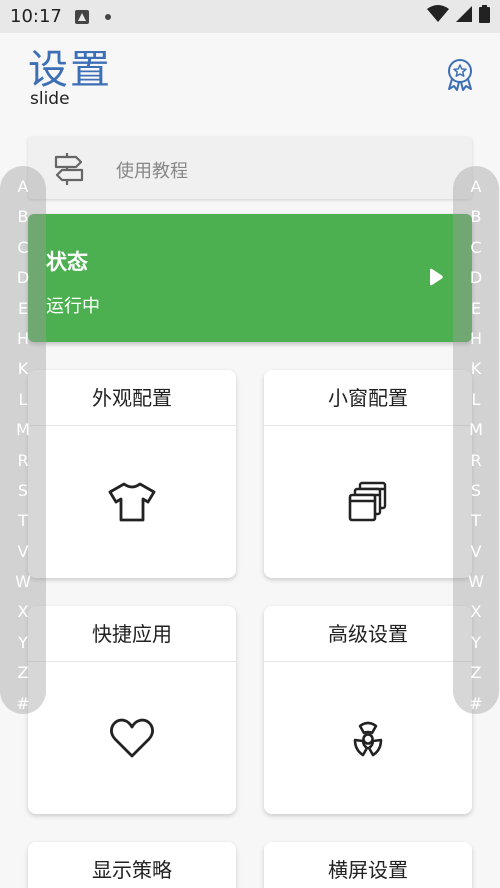  What do you see at coordinates (484, 16) in the screenshot?
I see `battery-icon` at bounding box center [484, 16].